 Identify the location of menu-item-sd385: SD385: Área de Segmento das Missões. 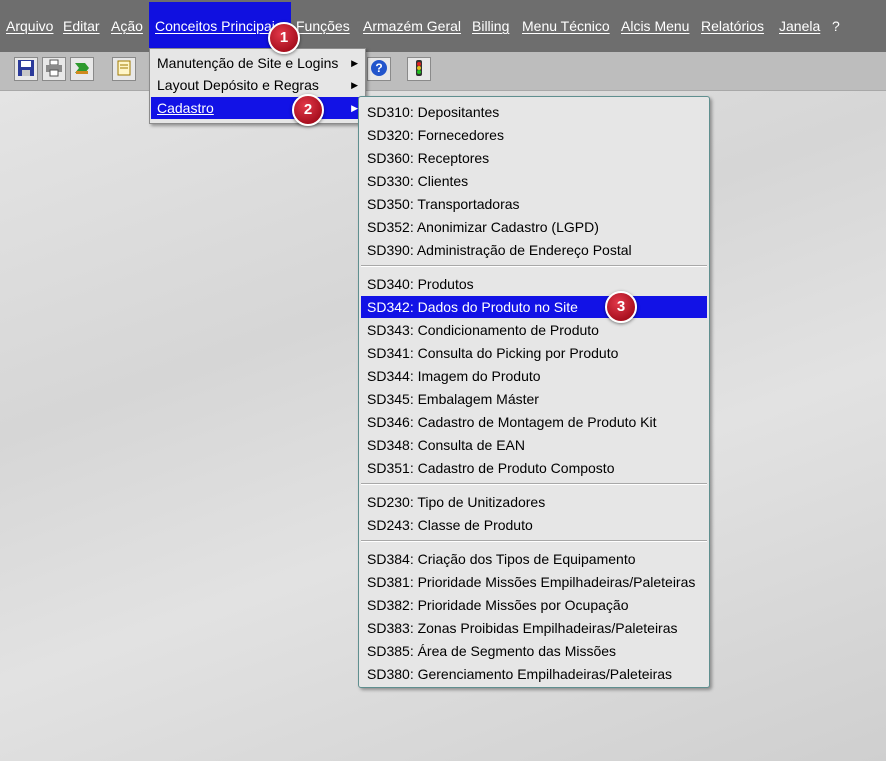
(534, 651).